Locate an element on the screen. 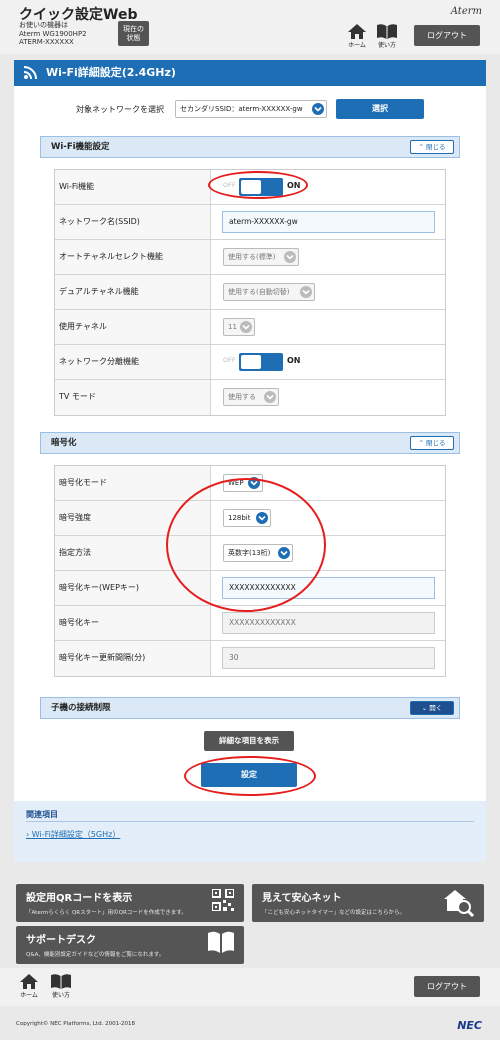  tv-mode-select: 使用する is located at coordinates (251, 397).